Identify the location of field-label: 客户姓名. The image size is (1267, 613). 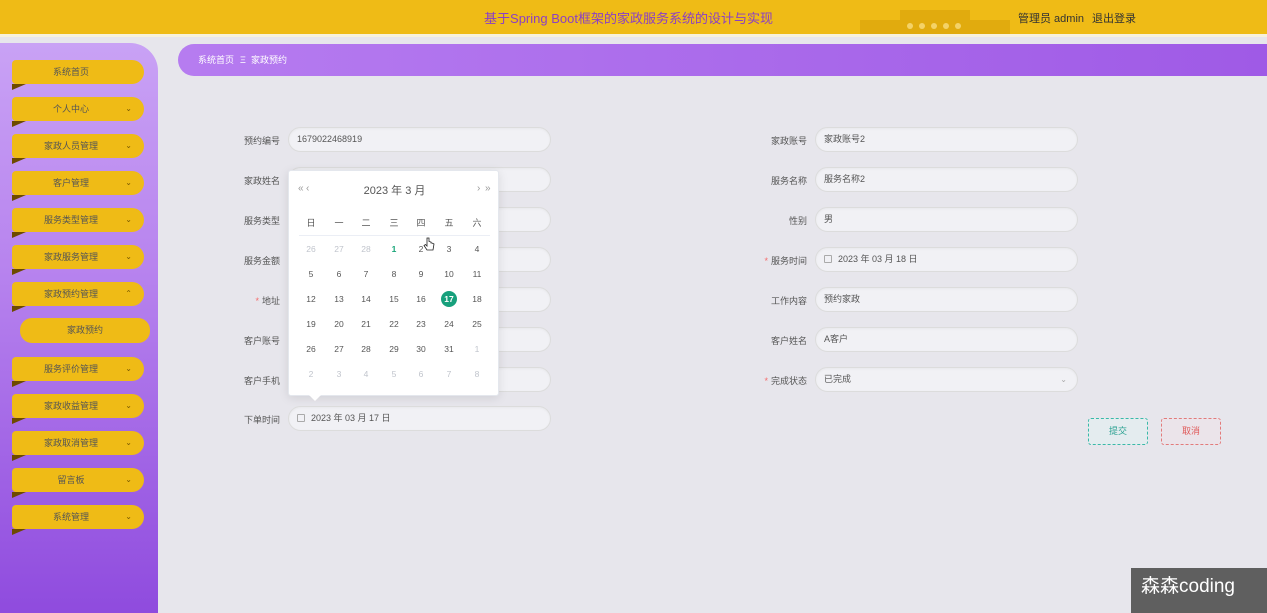
(767, 340).